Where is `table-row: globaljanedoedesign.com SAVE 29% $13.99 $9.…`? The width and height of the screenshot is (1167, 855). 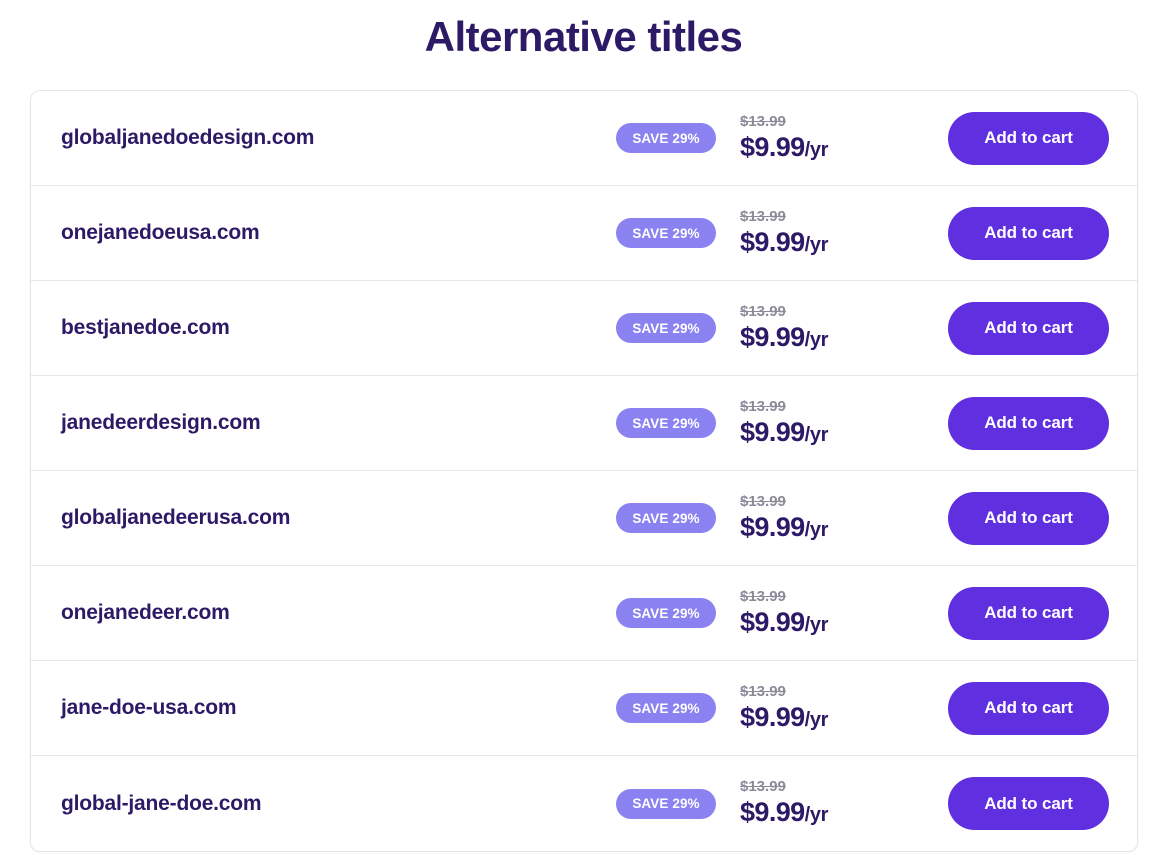
table-row: globaljanedoedesign.com SAVE 29% $13.99 $9.… is located at coordinates (584, 138).